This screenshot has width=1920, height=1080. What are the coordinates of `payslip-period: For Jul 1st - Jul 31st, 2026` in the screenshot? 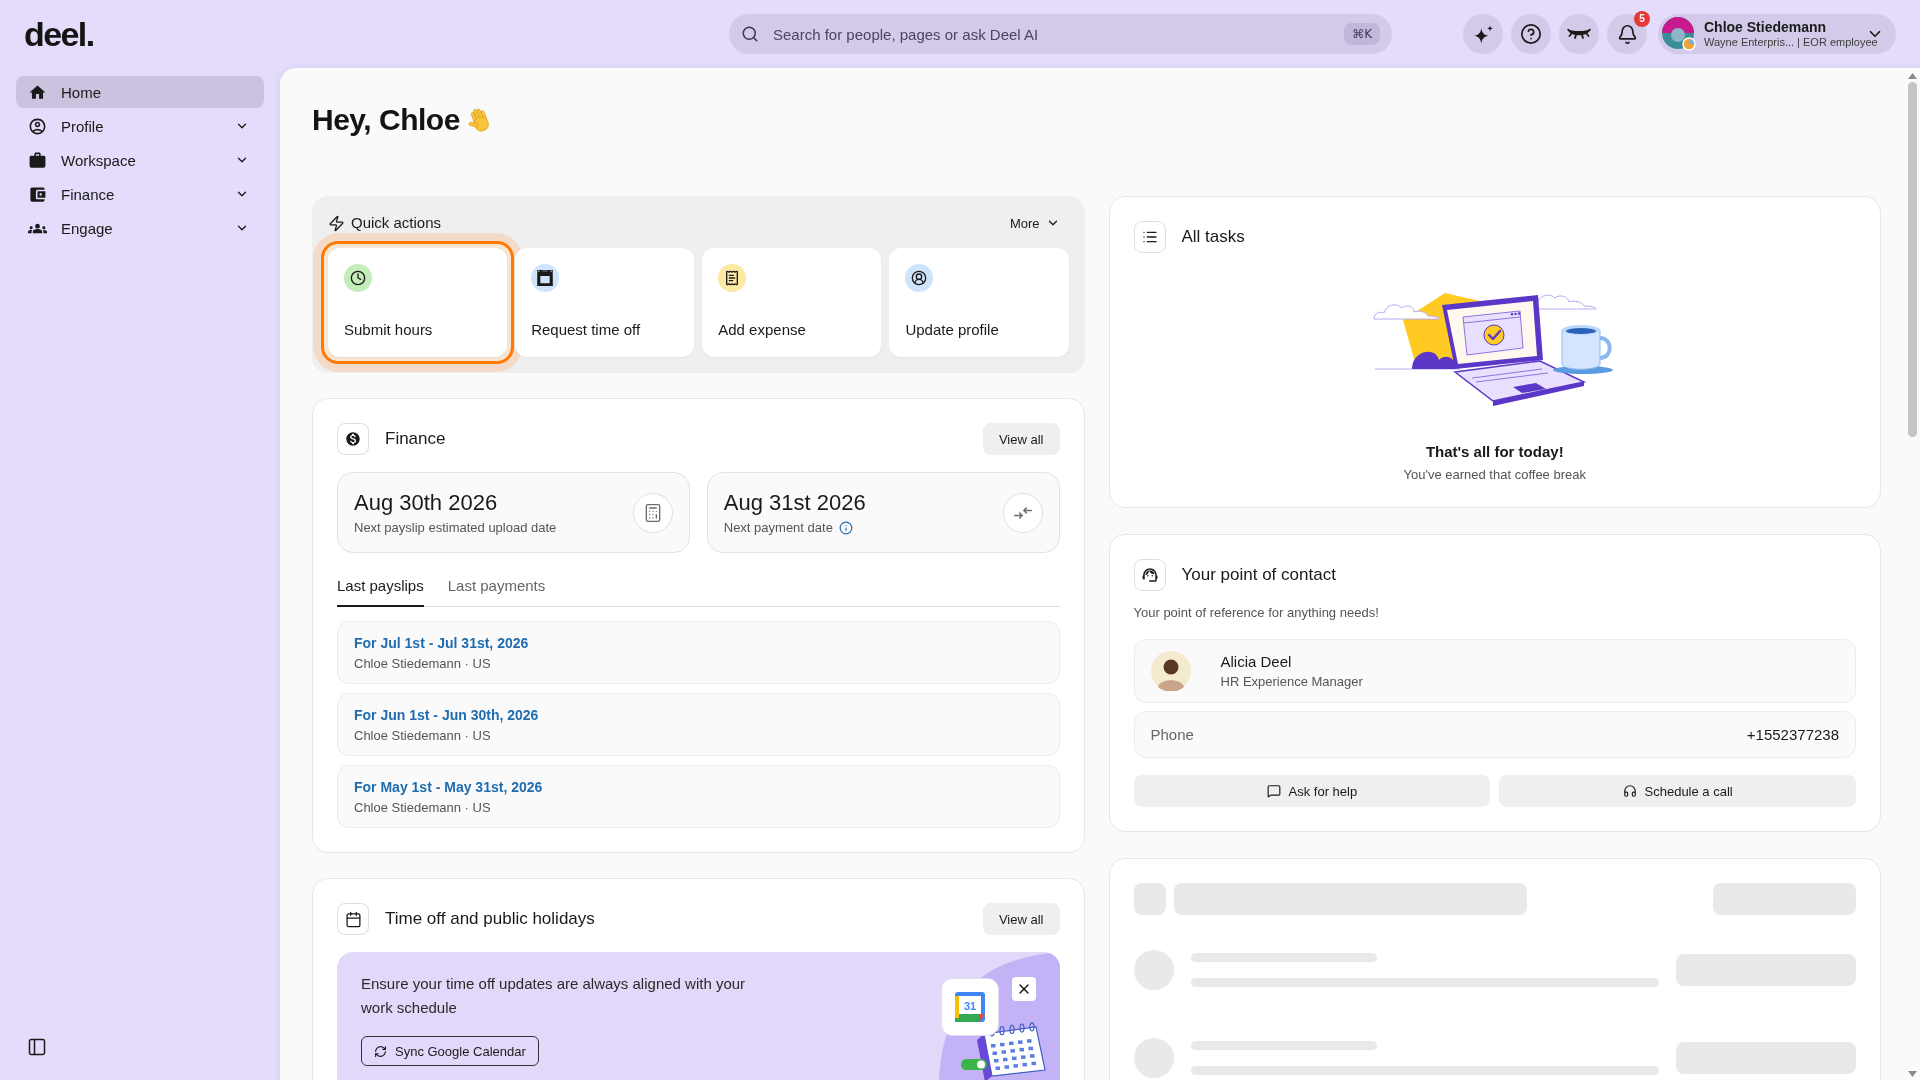 It's located at (442, 642).